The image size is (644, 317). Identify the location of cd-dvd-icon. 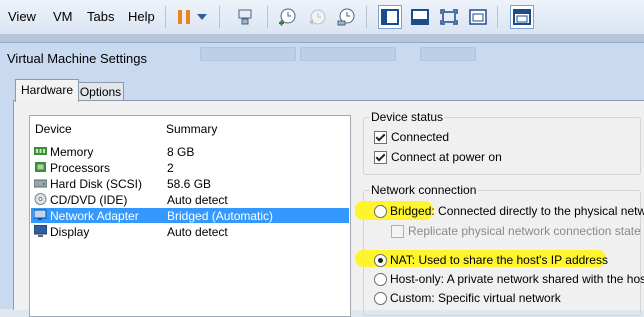
(40, 199).